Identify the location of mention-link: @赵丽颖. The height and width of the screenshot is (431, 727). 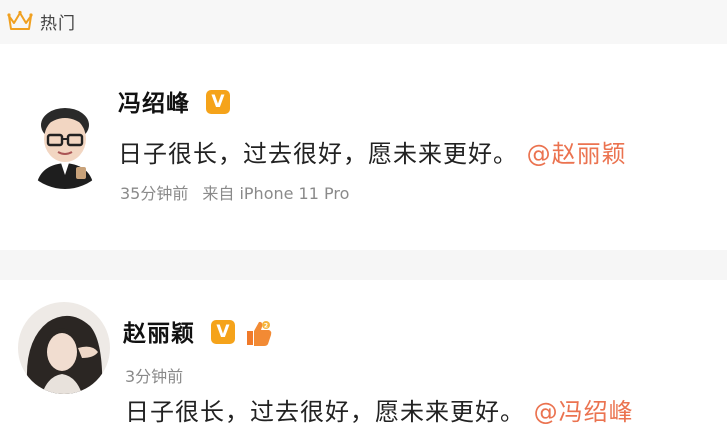
(577, 154).